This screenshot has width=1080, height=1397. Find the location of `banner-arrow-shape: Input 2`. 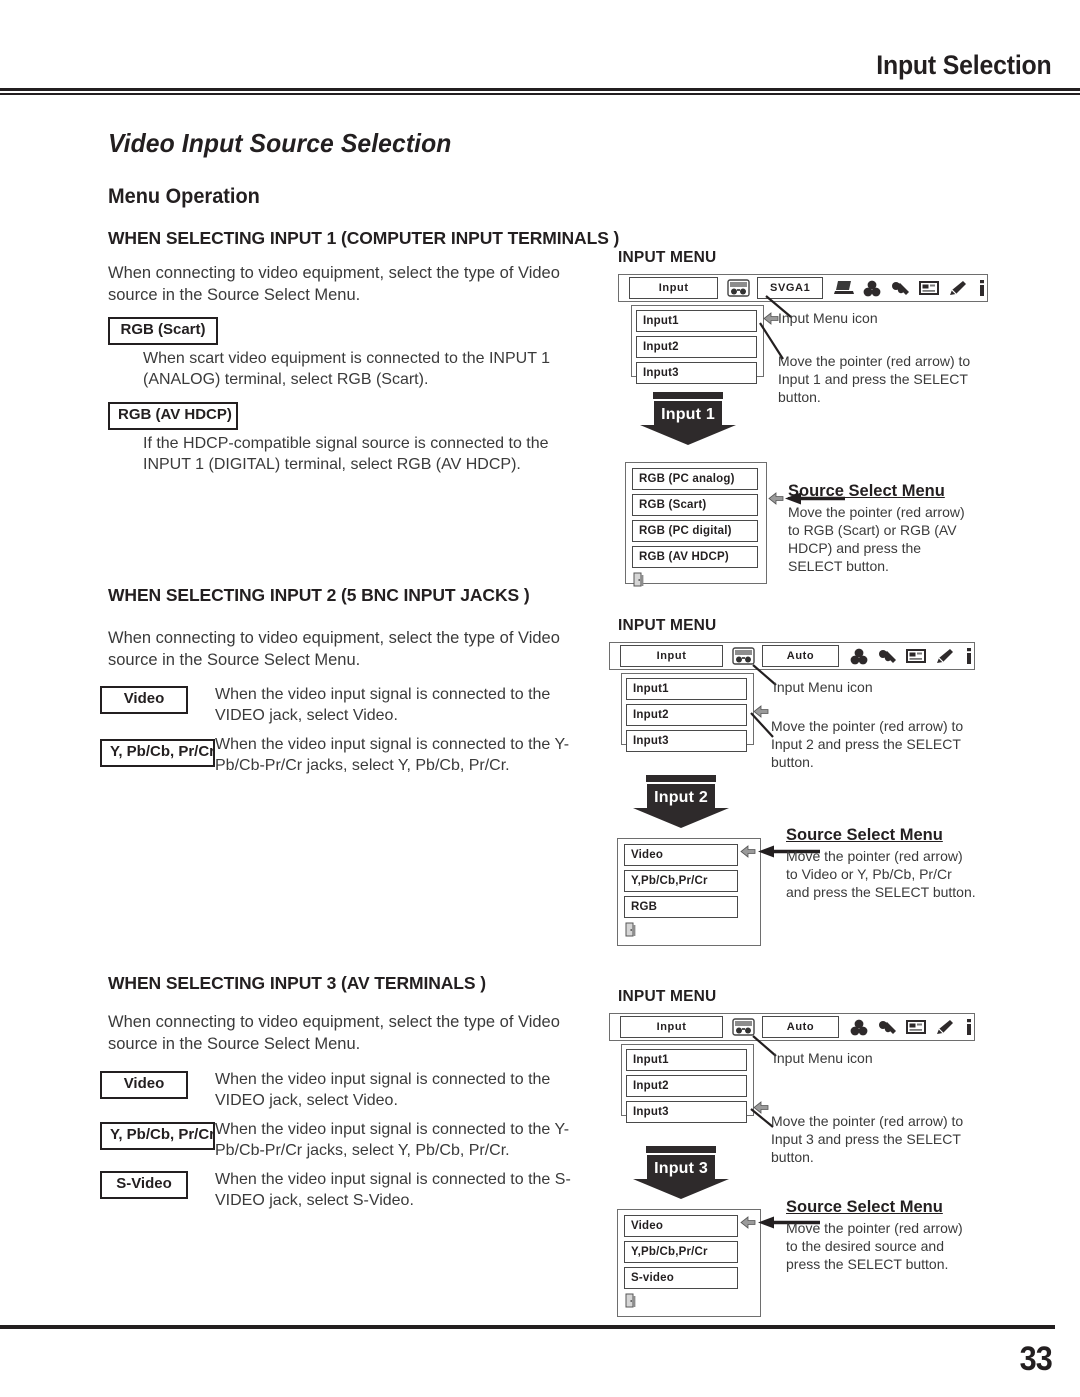

banner-arrow-shape: Input 2 is located at coordinates (681, 806).